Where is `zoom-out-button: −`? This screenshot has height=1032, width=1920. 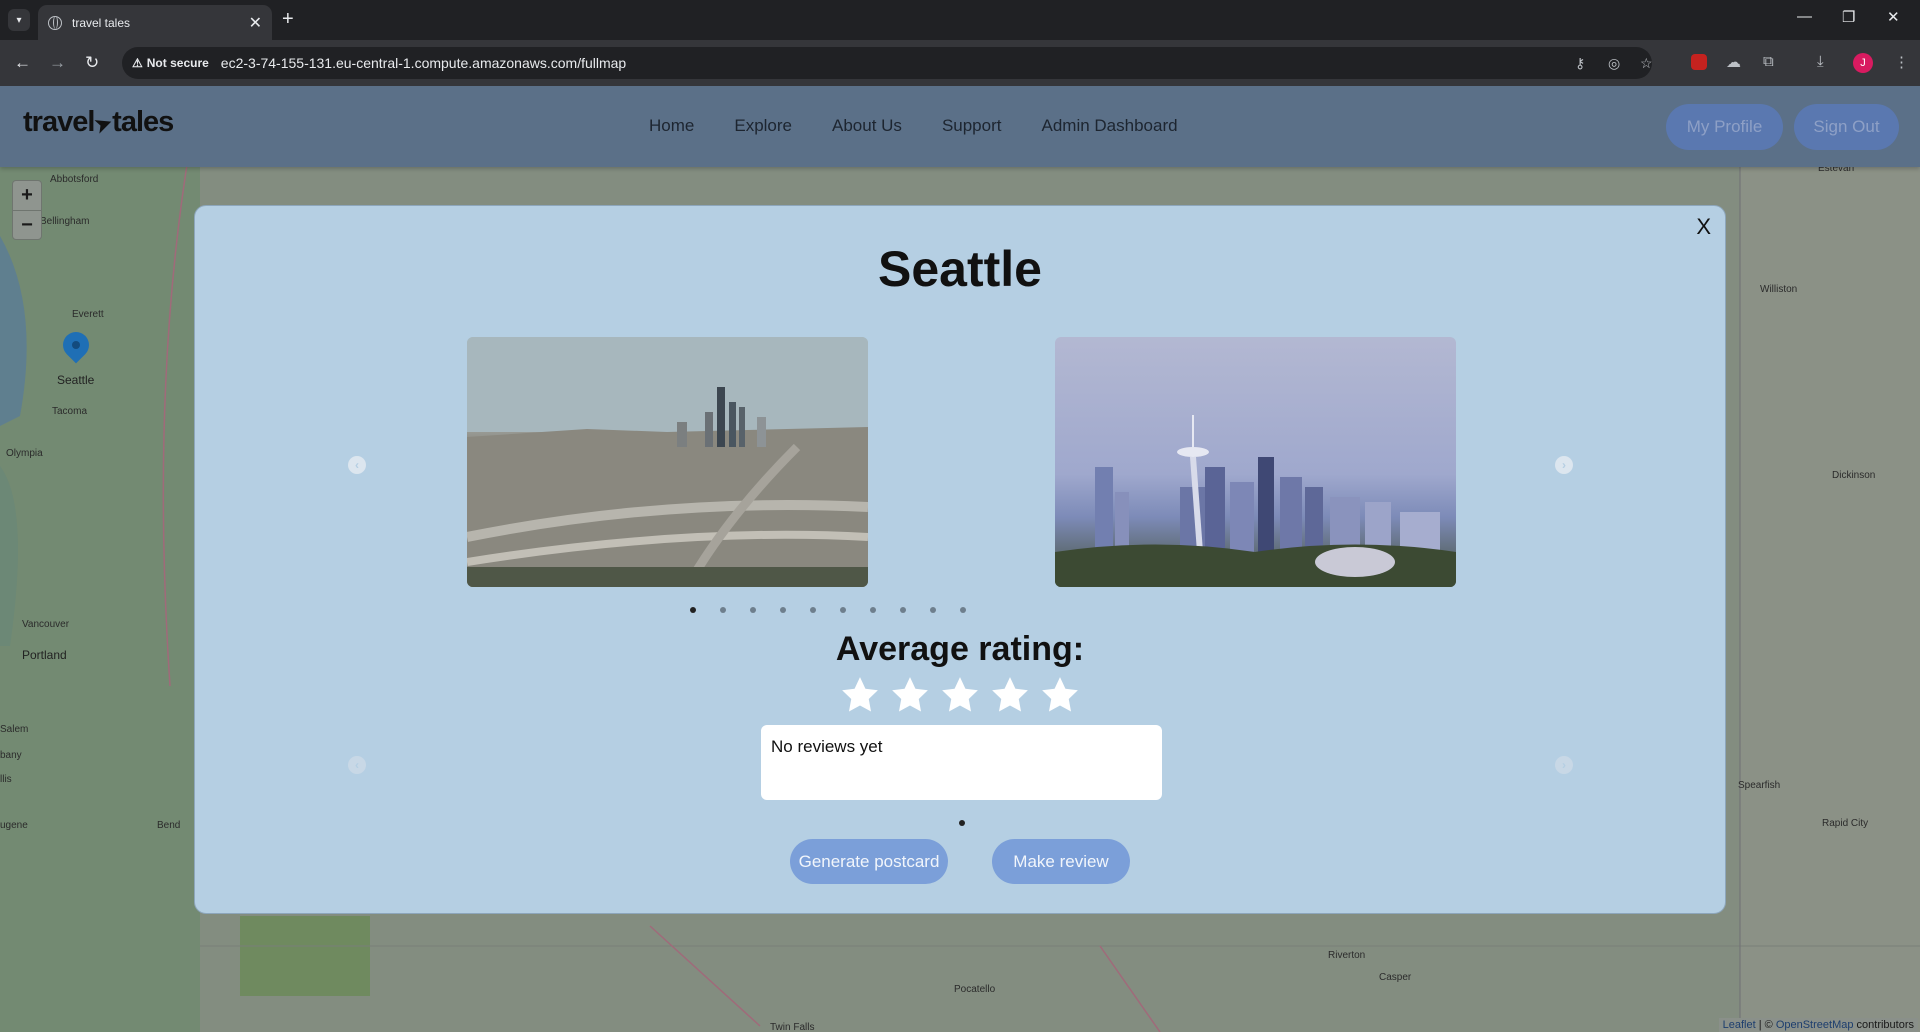
zoom-out-button: − is located at coordinates (27, 224).